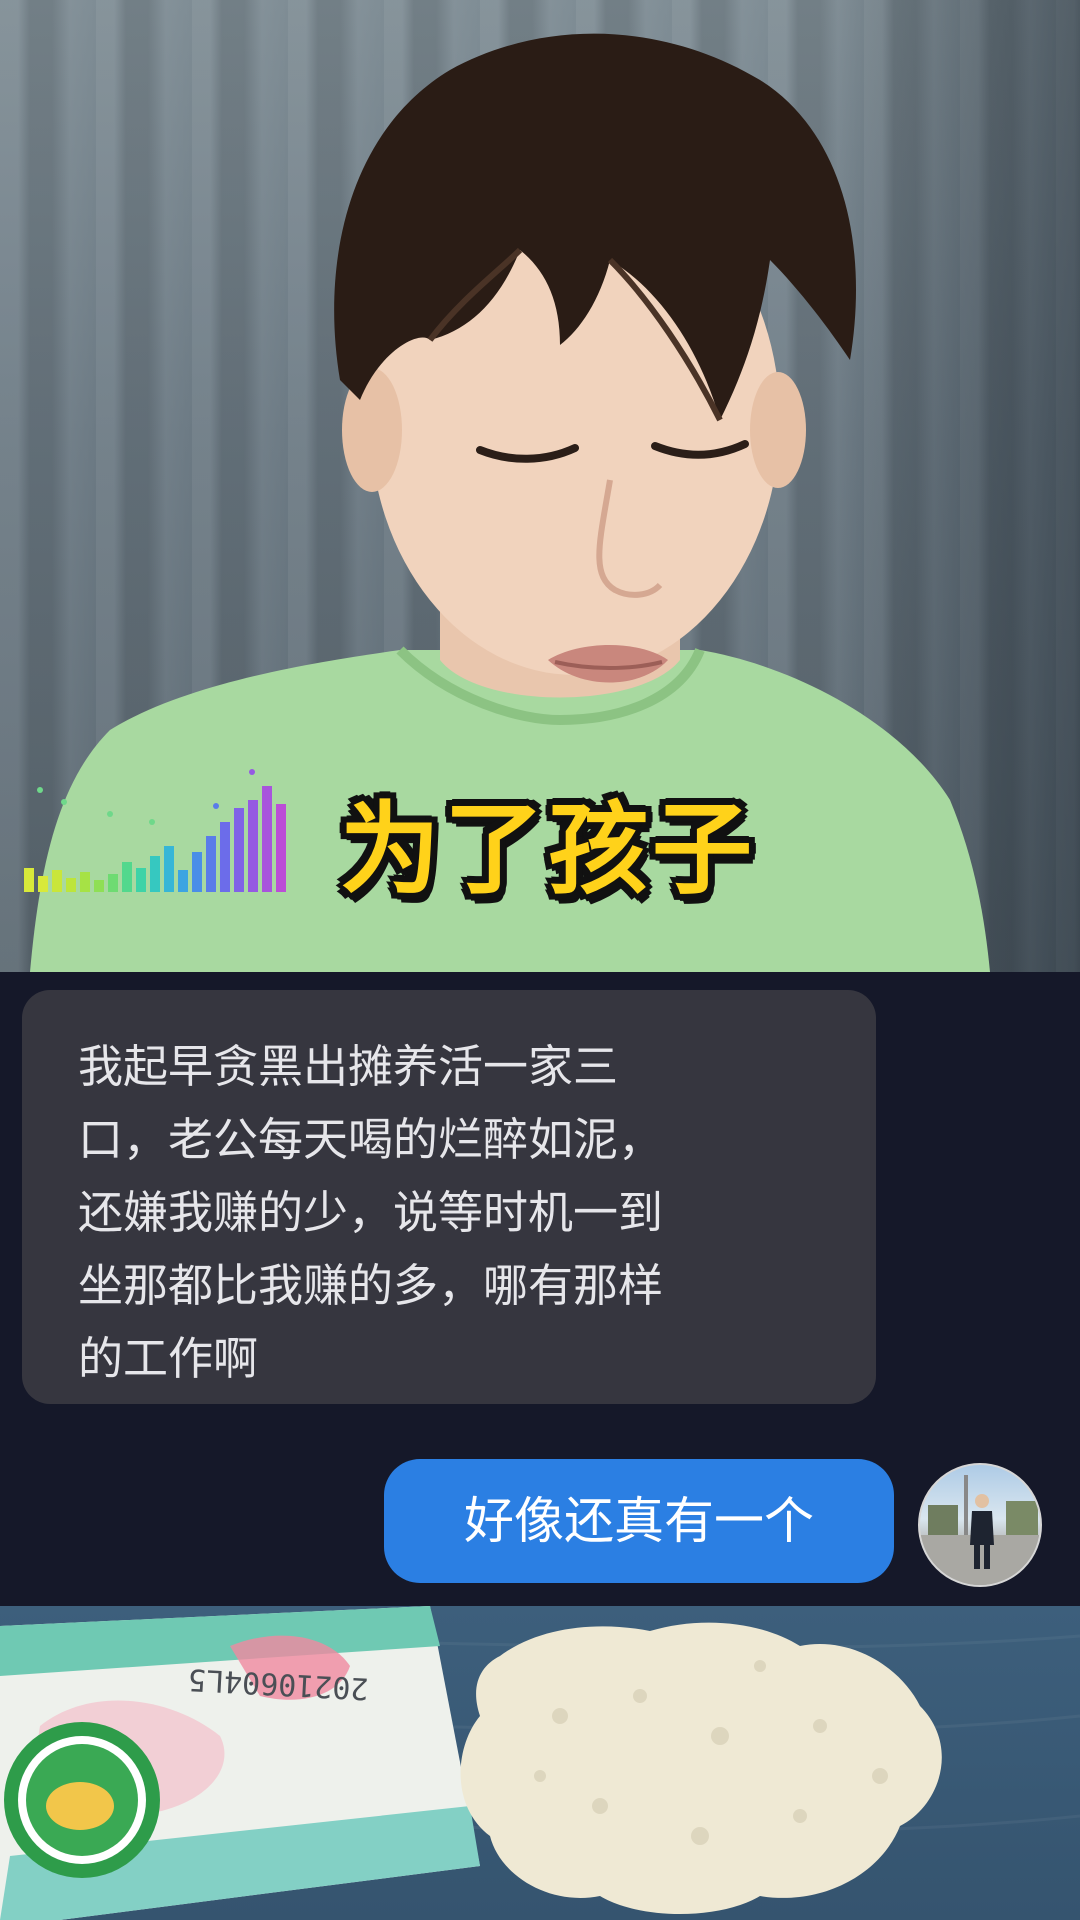  Describe the element at coordinates (155, 830) in the screenshot. I see `audio-equalizer-icon` at that location.